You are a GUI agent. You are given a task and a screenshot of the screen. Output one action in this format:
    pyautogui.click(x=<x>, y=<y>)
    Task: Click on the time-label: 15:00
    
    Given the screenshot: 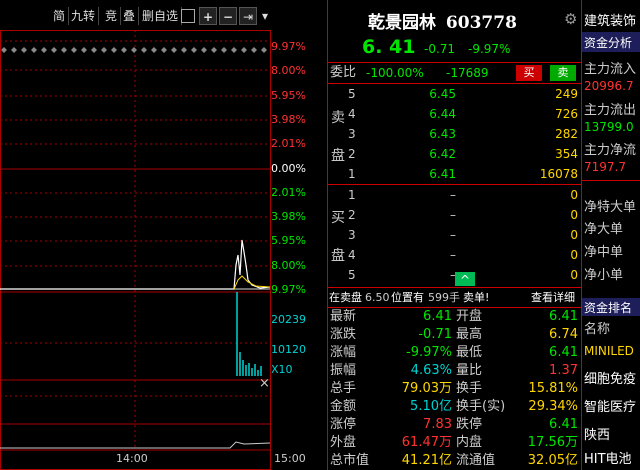 What is the action you would take?
    pyautogui.click(x=290, y=458)
    